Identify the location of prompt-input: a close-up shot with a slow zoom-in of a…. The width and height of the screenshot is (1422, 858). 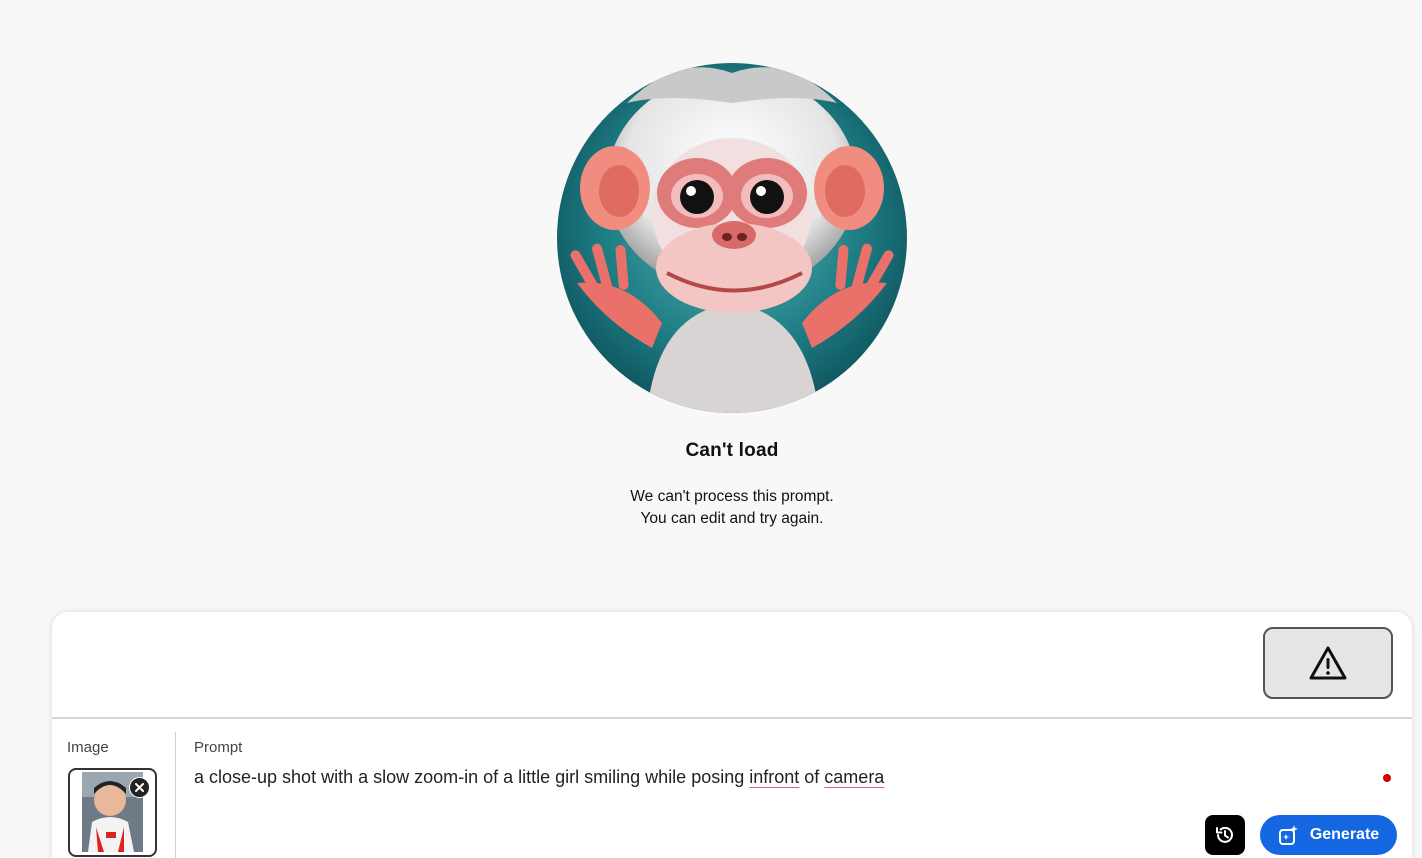
(769, 777).